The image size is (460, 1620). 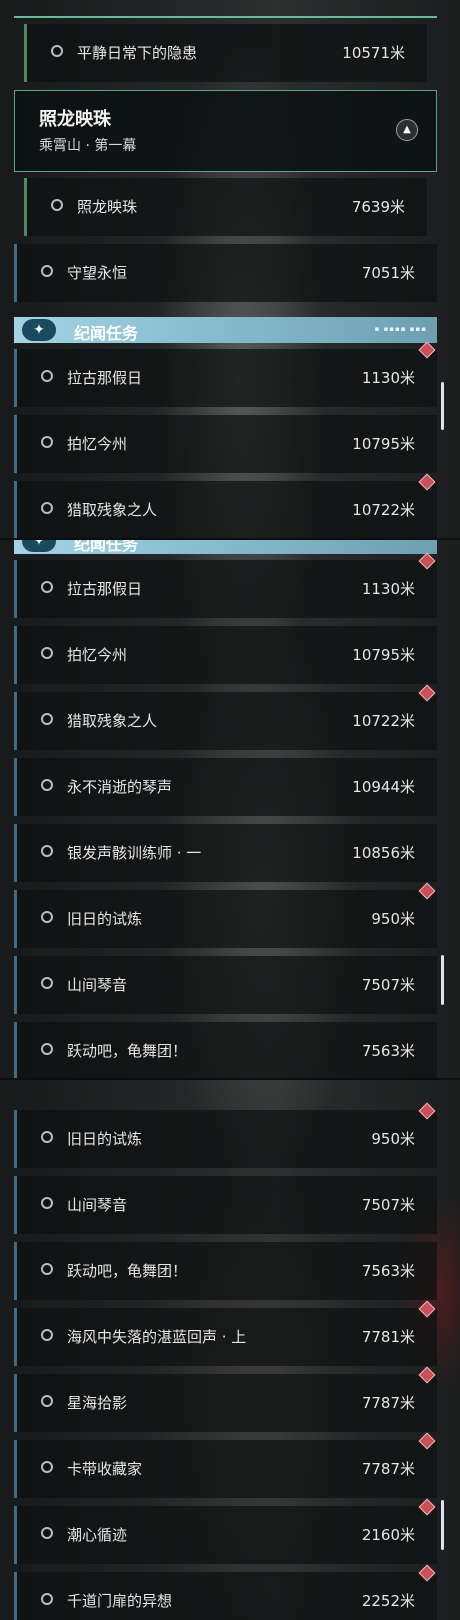 I want to click on quest-row: 海风中失落的湛蓝回声 · 上 7781米, so click(x=225, y=1333).